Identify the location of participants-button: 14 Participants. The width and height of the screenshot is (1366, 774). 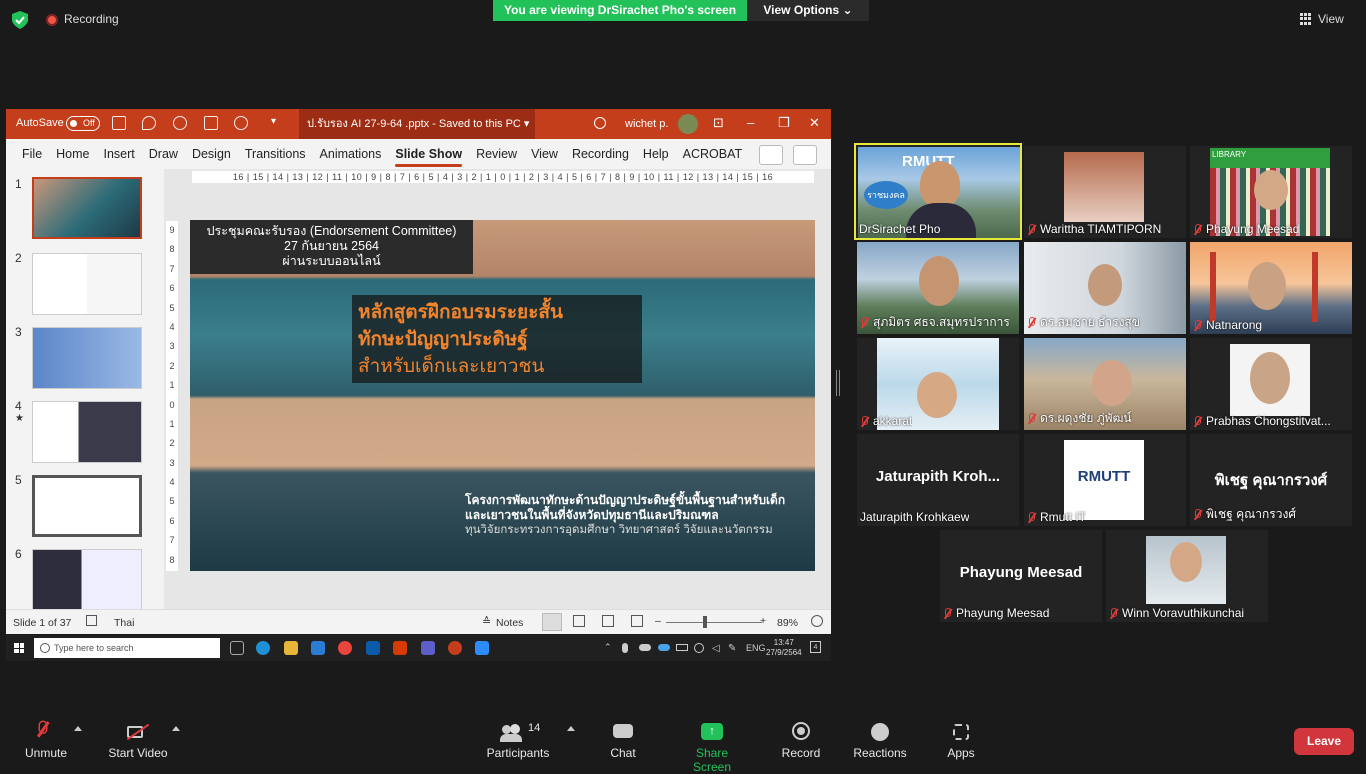
(518, 741).